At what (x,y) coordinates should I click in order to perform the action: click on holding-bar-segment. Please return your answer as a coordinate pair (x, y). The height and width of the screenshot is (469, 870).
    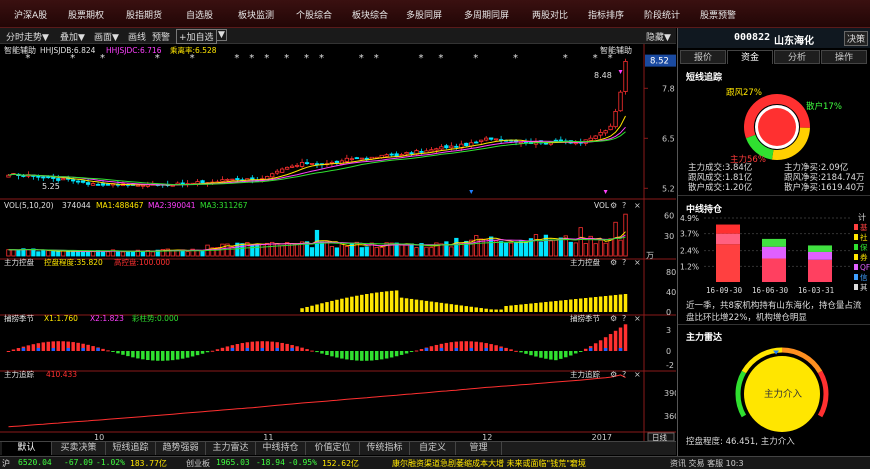
    Looking at the image, I should click on (728, 263).